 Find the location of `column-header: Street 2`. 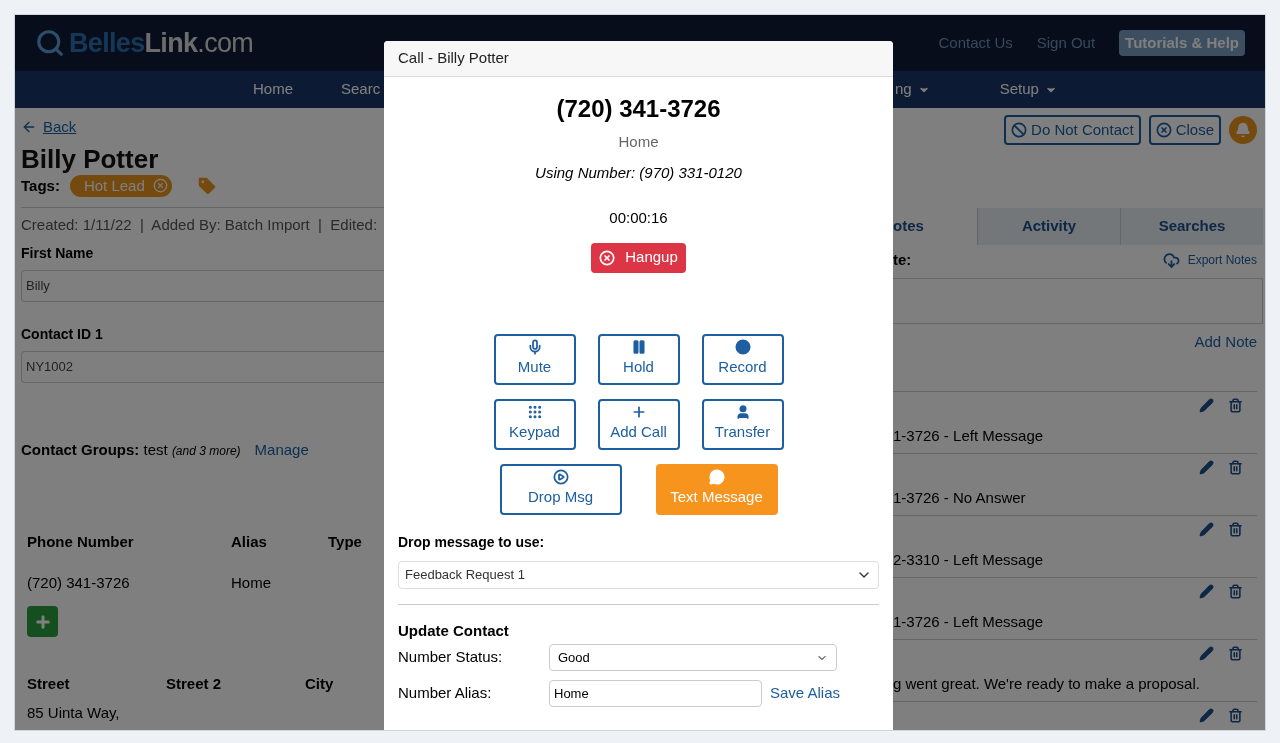

column-header: Street 2 is located at coordinates (194, 684).